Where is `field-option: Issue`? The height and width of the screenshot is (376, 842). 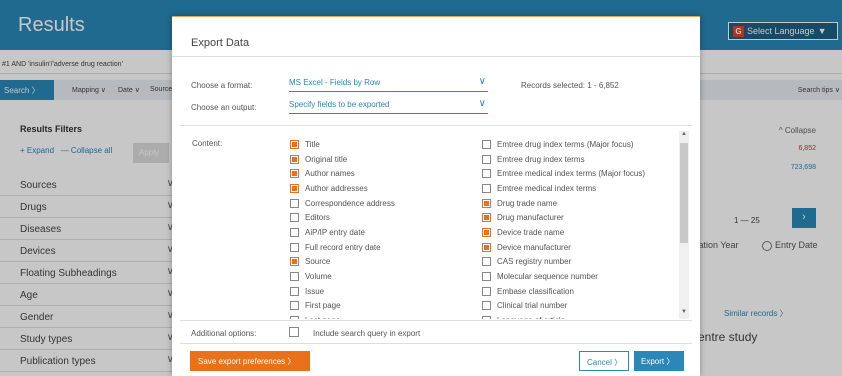 field-option: Issue is located at coordinates (385, 291).